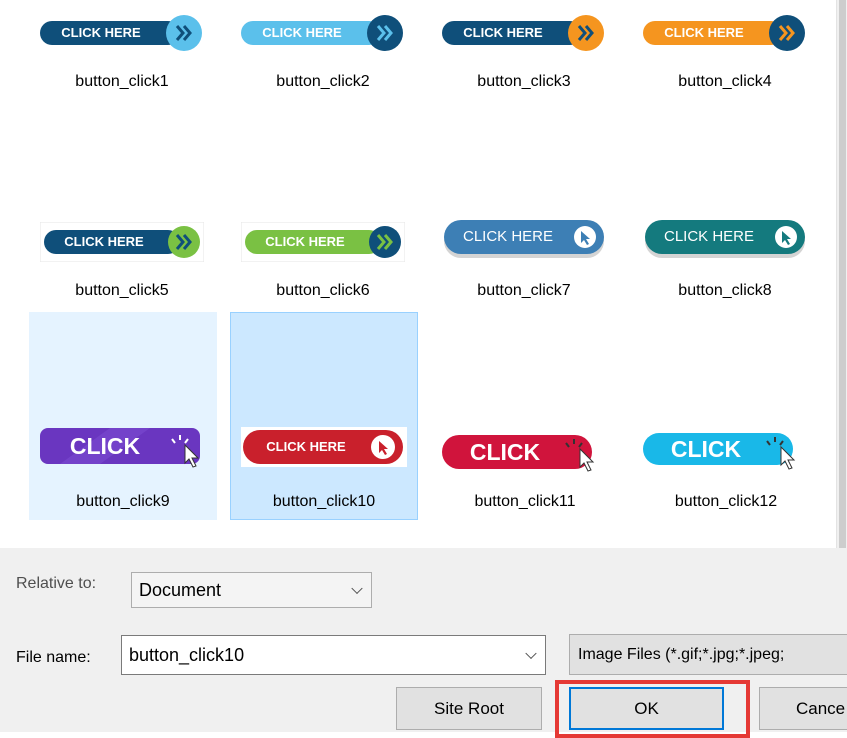 Image resolution: width=847 pixels, height=738 pixels. I want to click on file-label: button_click6, so click(323, 290).